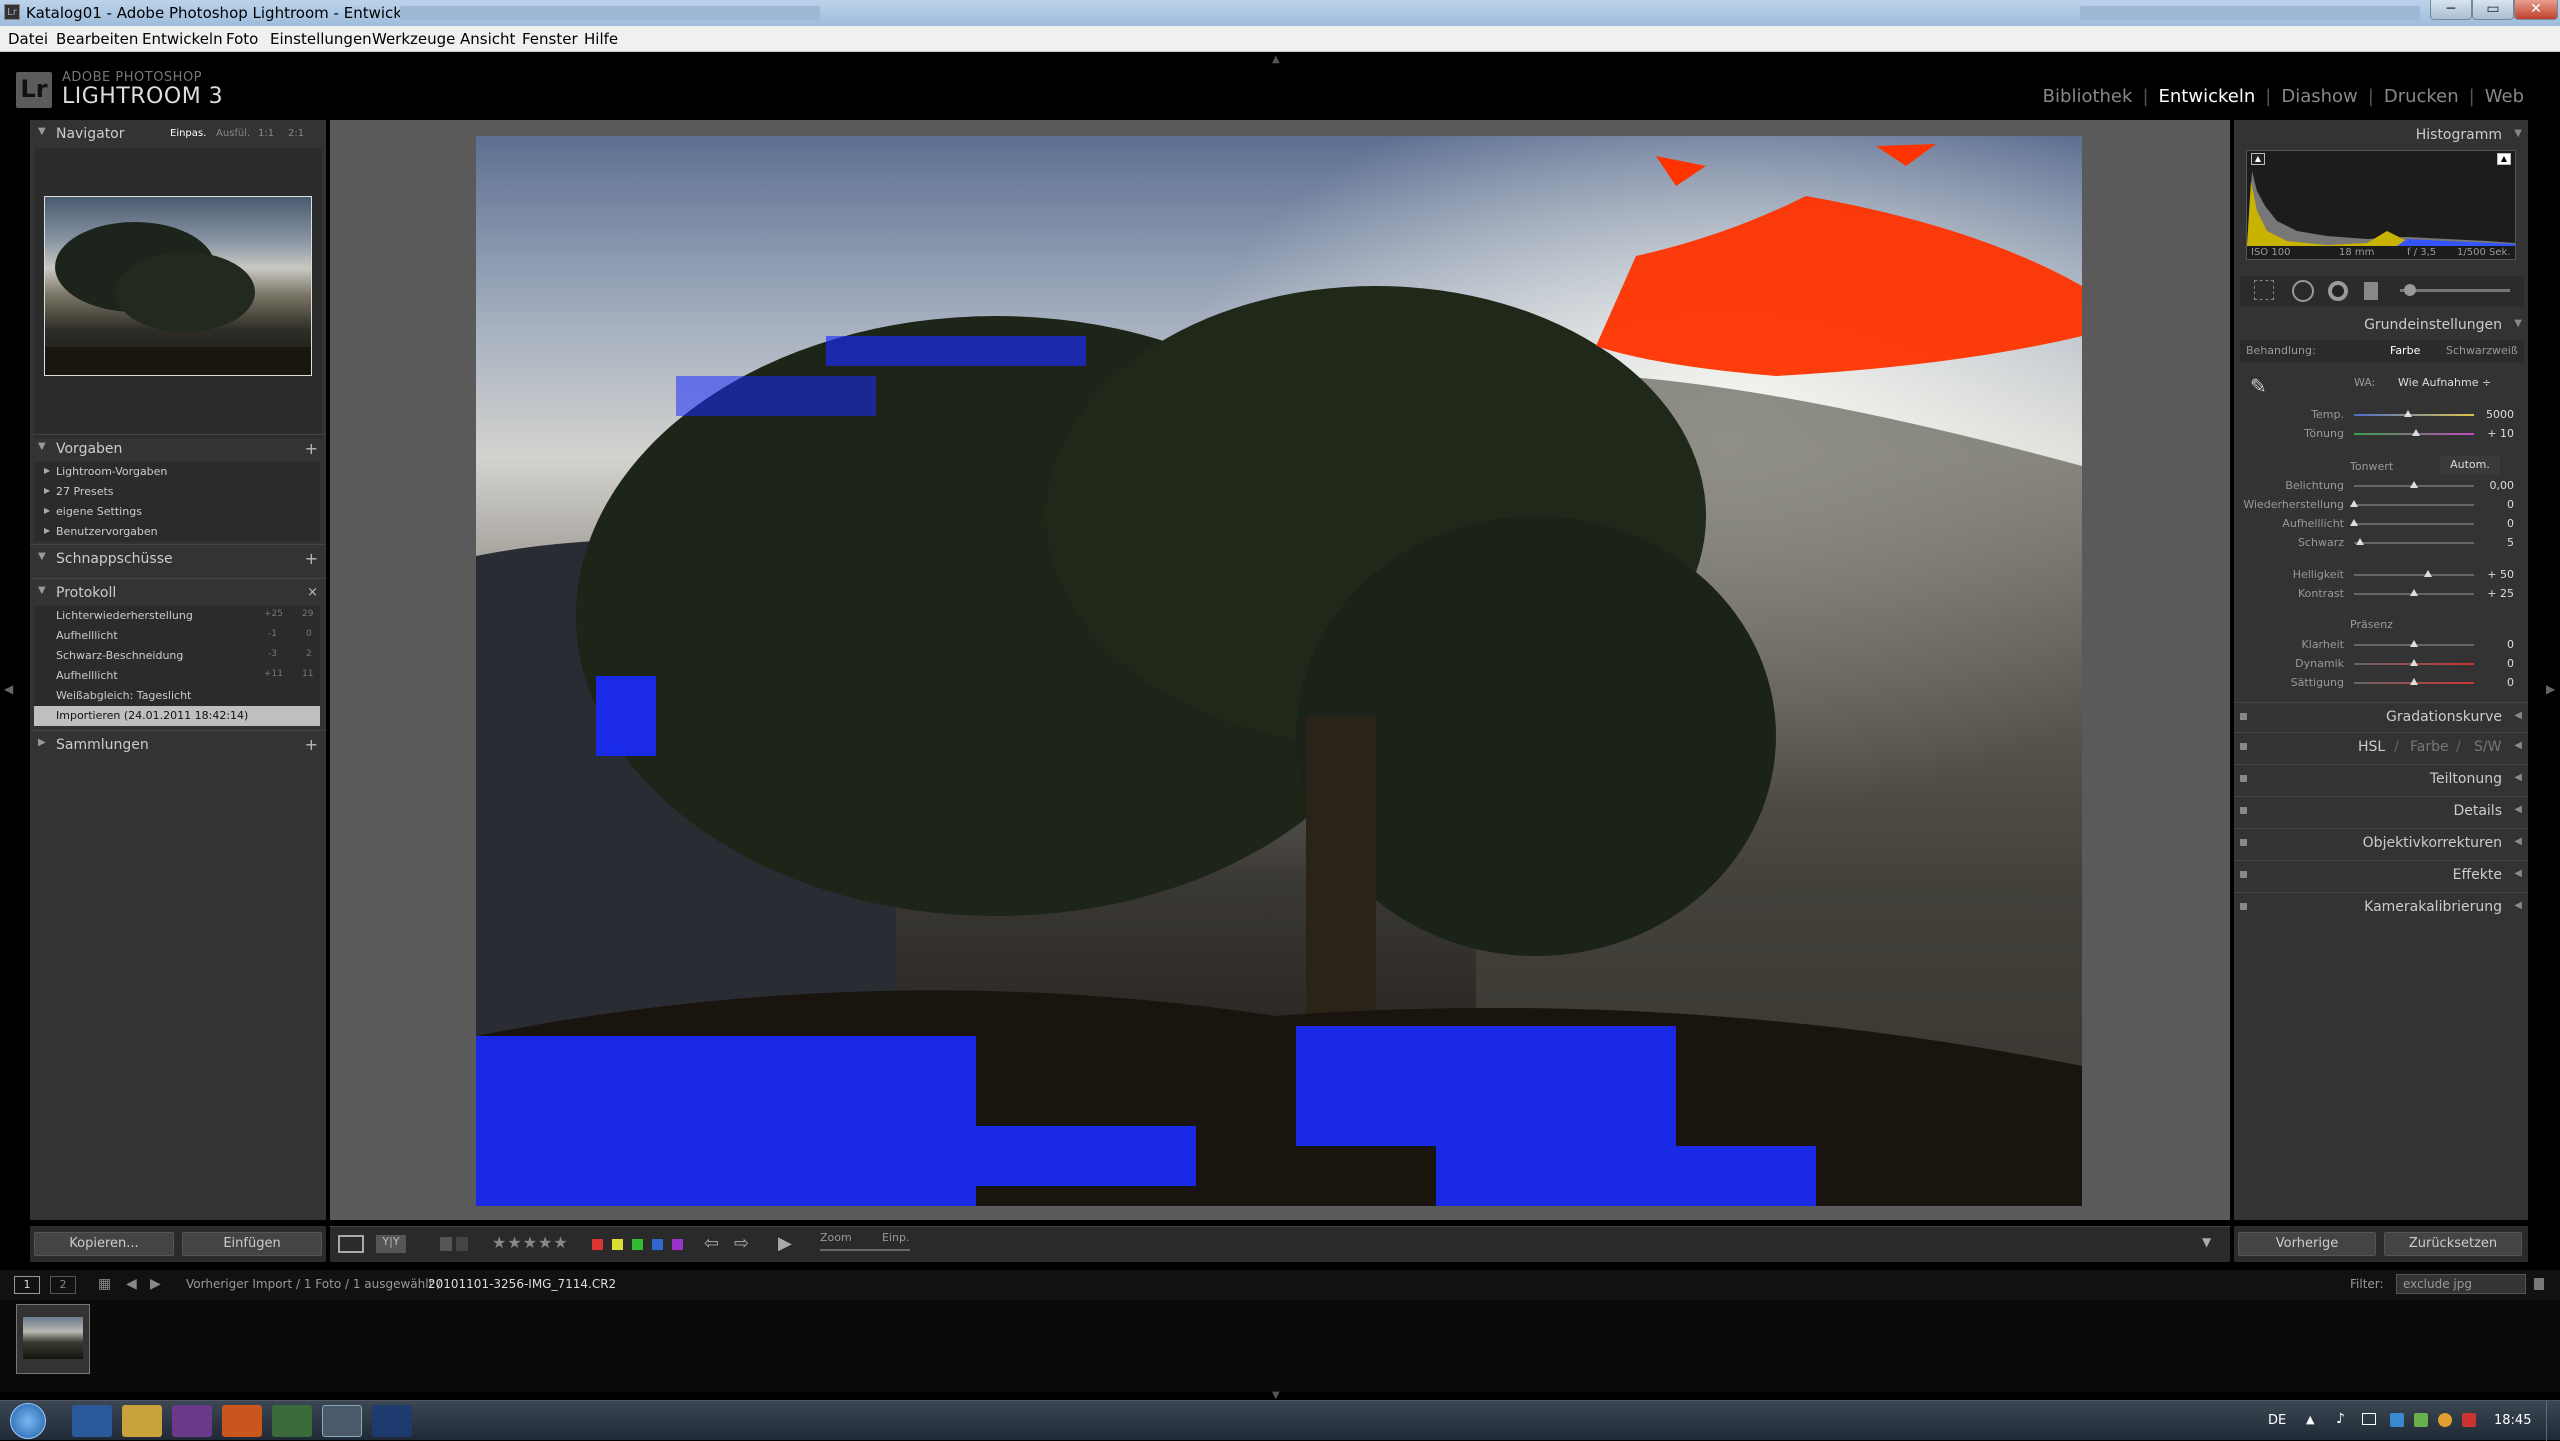 The height and width of the screenshot is (1441, 2560). Describe the element at coordinates (2470, 465) in the screenshot. I see `auto-tone-button: Autom.` at that location.